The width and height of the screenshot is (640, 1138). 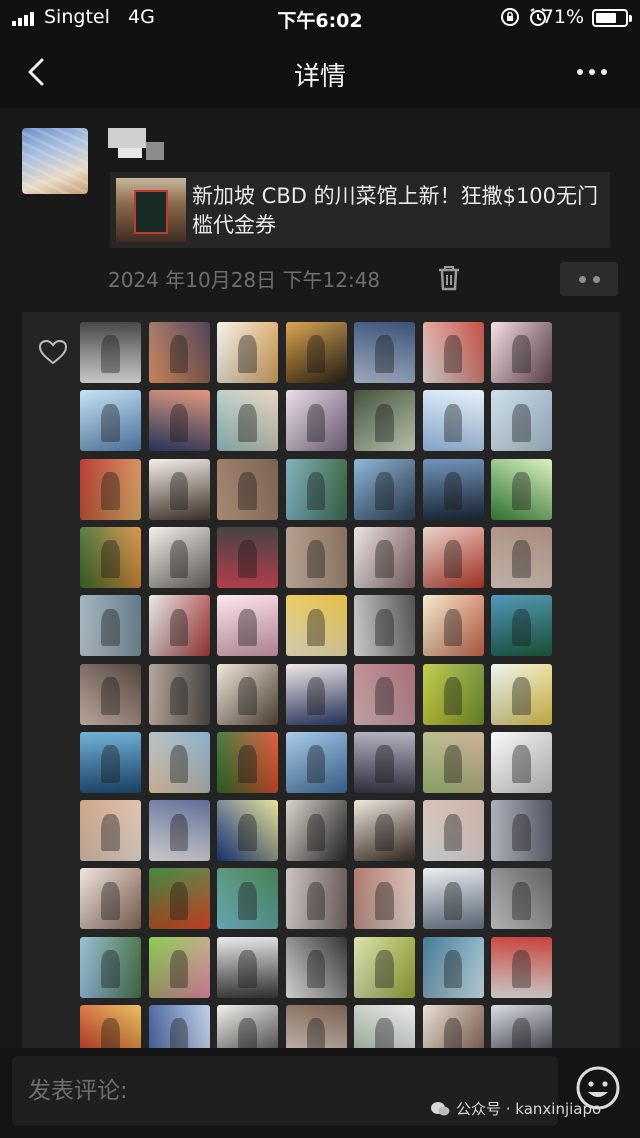 I want to click on post-timestamp: 2024 年10月28日 下午12:48, so click(x=244, y=280).